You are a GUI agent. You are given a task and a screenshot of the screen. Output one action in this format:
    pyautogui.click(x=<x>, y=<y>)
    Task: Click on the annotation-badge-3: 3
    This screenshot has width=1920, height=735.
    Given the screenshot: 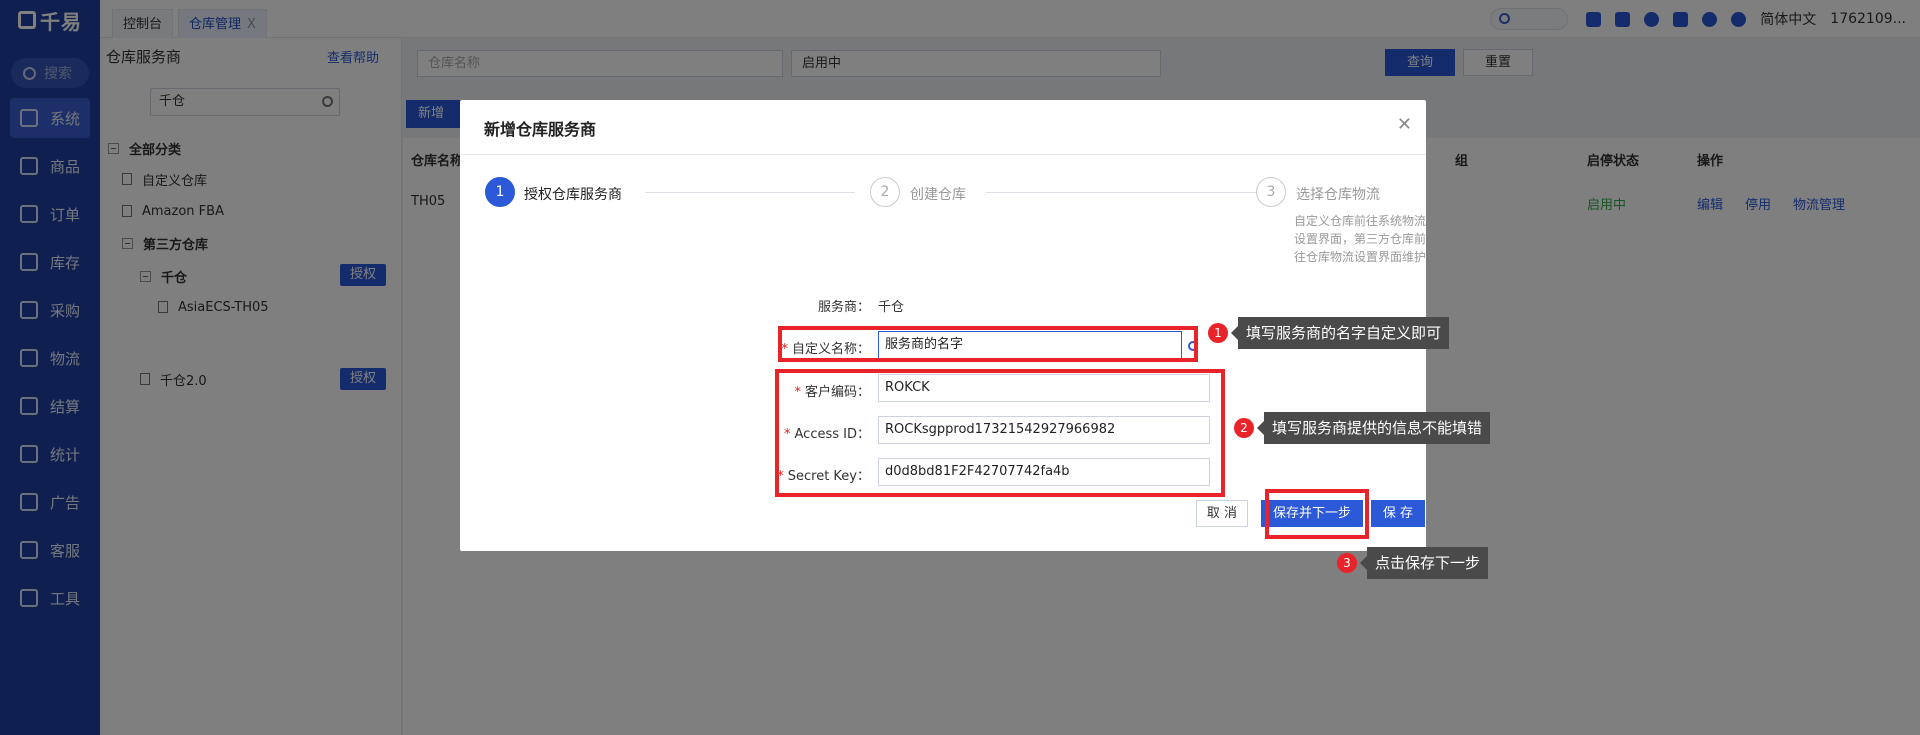 What is the action you would take?
    pyautogui.click(x=1347, y=563)
    